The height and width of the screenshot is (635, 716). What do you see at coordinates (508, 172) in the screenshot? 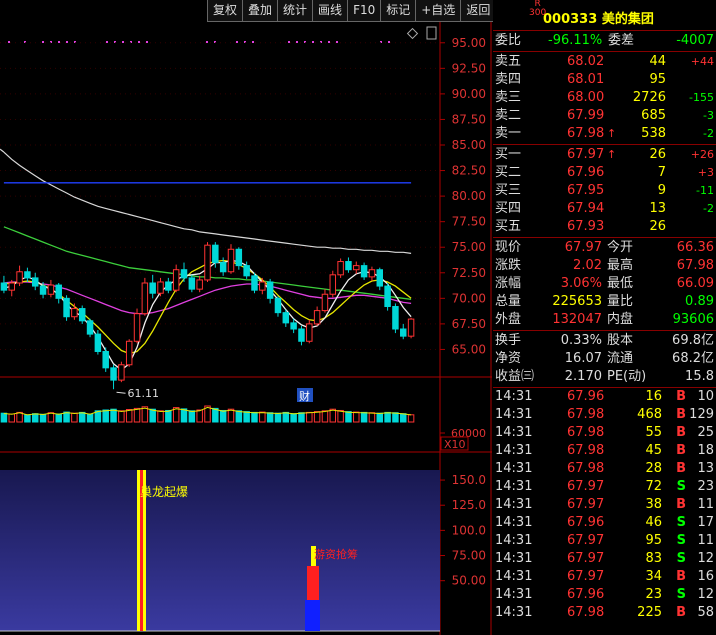
I see `buy-label: 买二` at bounding box center [508, 172].